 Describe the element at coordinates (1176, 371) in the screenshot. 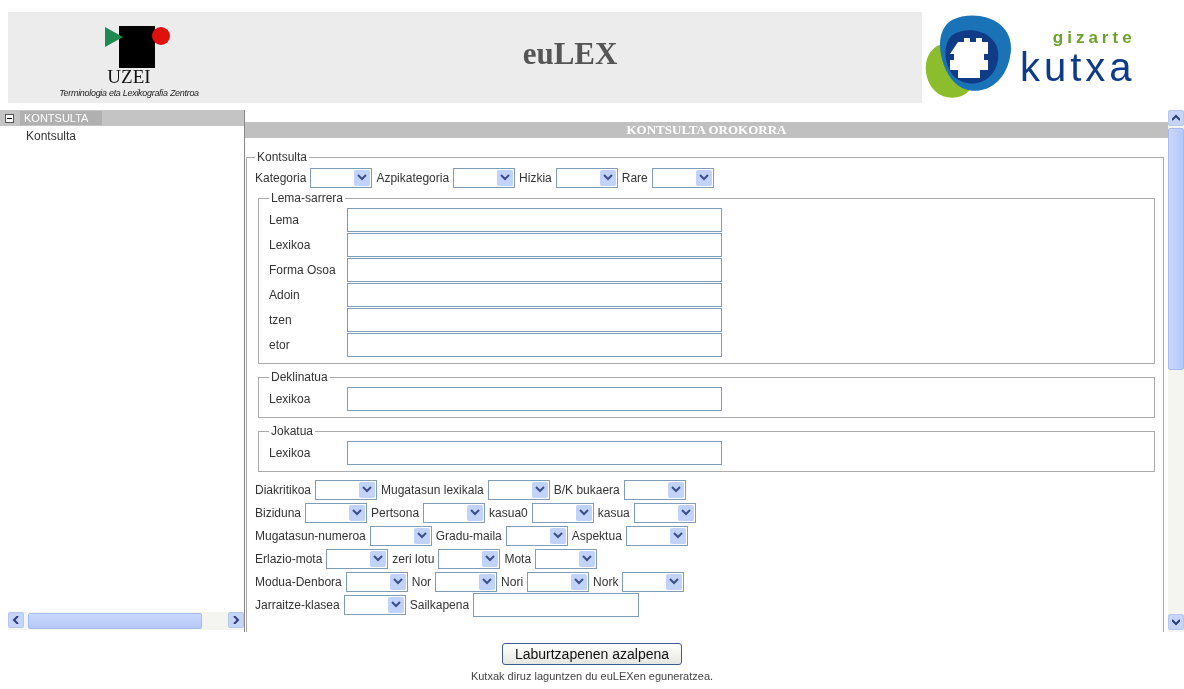

I see `vertical-scrollbar` at that location.